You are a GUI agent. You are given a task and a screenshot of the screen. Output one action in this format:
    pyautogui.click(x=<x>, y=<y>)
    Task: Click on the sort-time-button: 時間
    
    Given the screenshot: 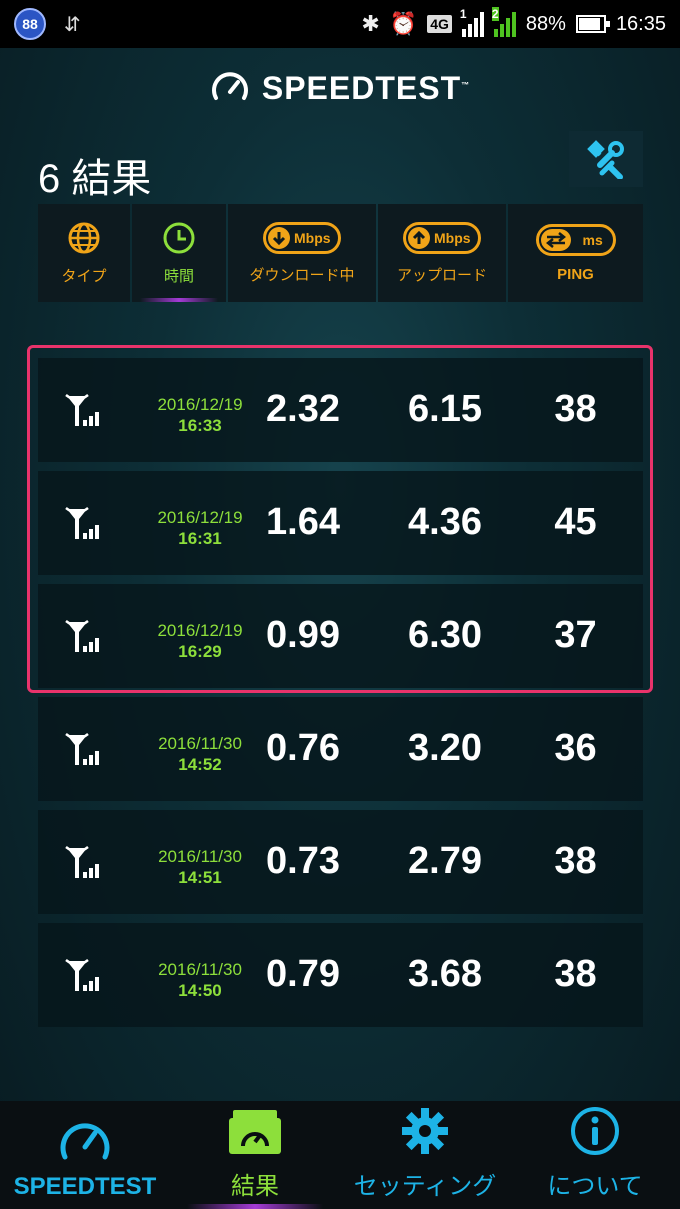 What is the action you would take?
    pyautogui.click(x=179, y=253)
    